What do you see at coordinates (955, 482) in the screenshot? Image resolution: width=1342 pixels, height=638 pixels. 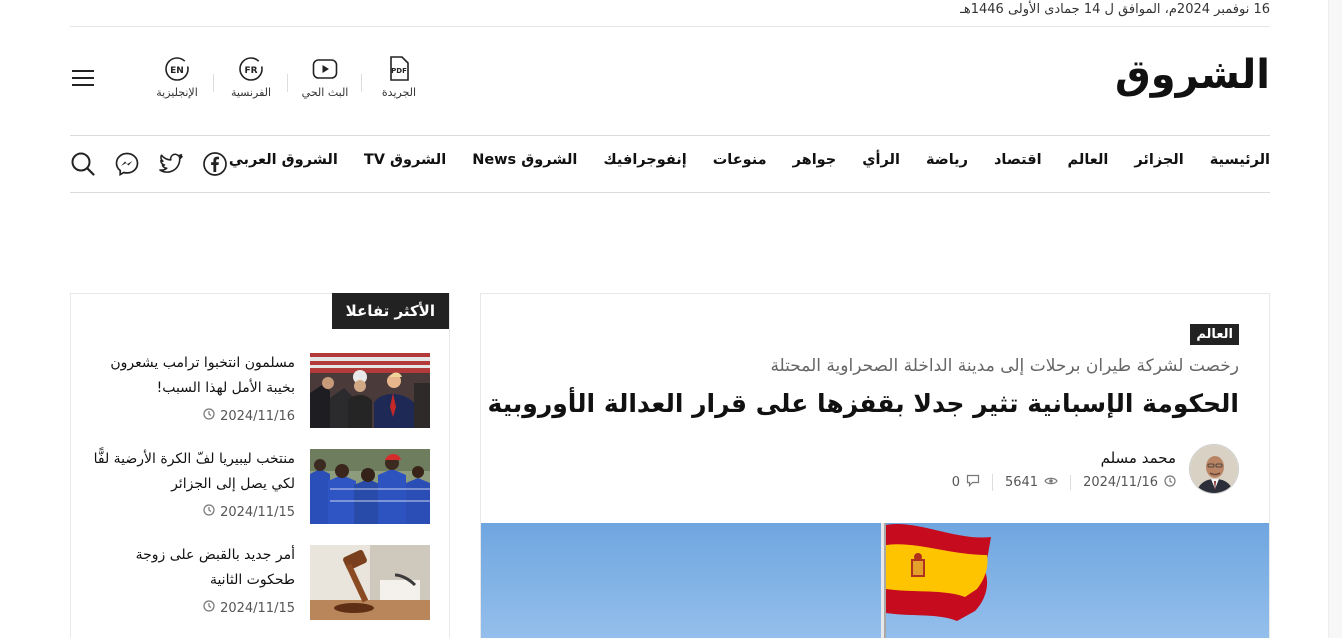 I see `comments-count: 0` at bounding box center [955, 482].